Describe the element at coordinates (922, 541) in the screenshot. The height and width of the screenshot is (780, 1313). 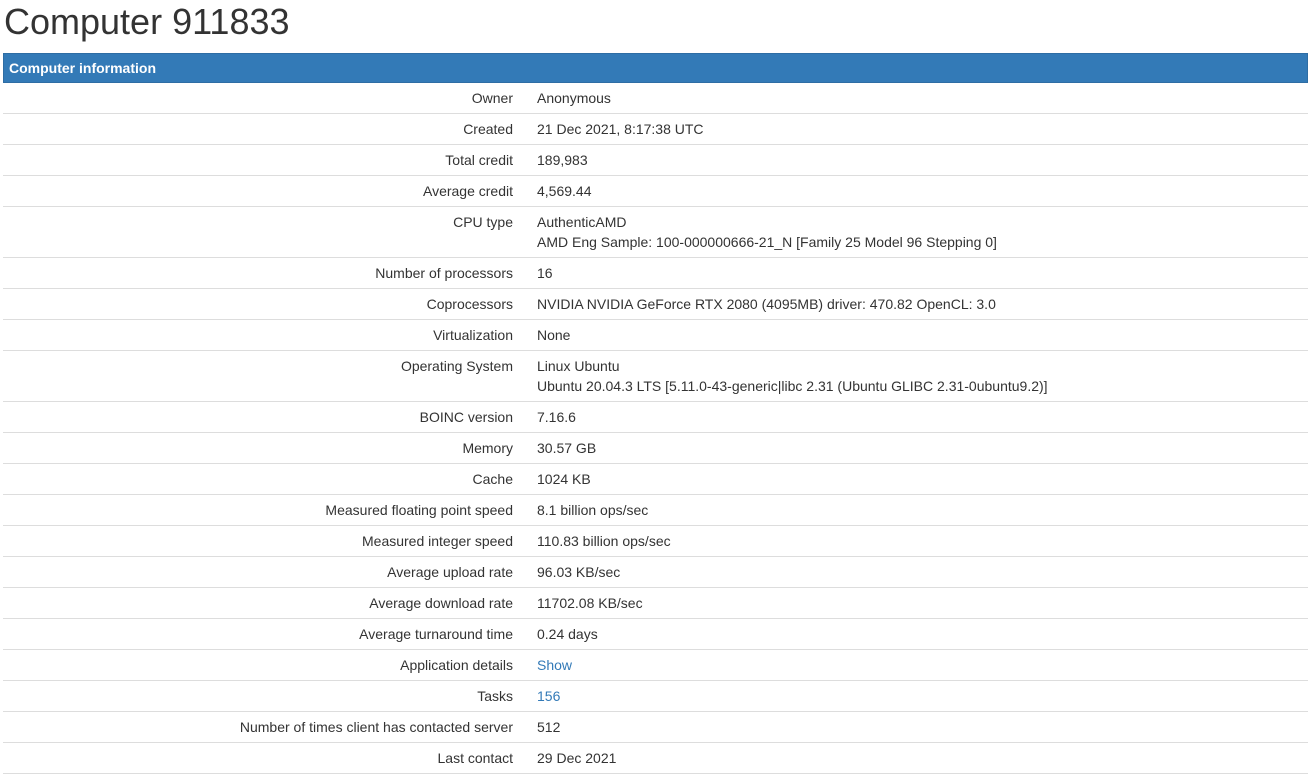
I see `int-speed-value: 110.83 billion ops/sec` at that location.